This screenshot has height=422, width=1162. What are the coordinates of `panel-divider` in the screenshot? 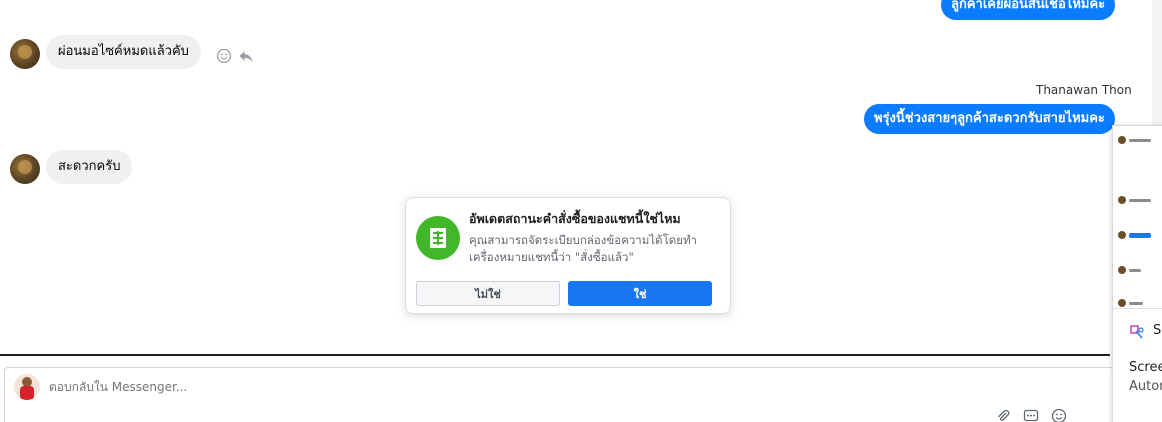 It's located at (1137, 308).